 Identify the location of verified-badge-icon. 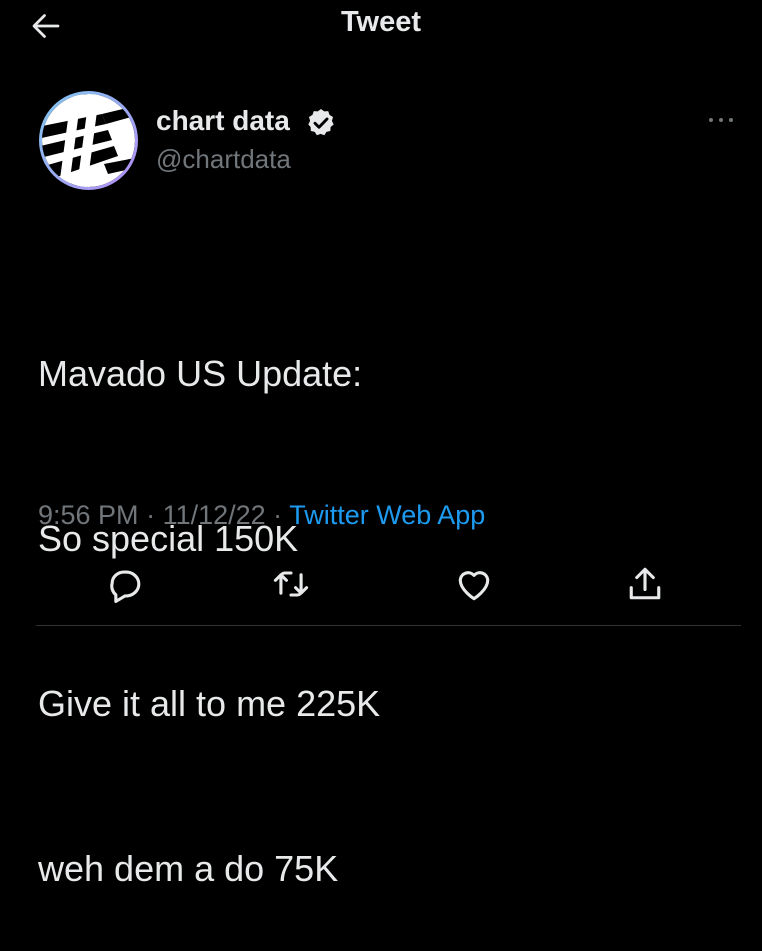
(321, 123).